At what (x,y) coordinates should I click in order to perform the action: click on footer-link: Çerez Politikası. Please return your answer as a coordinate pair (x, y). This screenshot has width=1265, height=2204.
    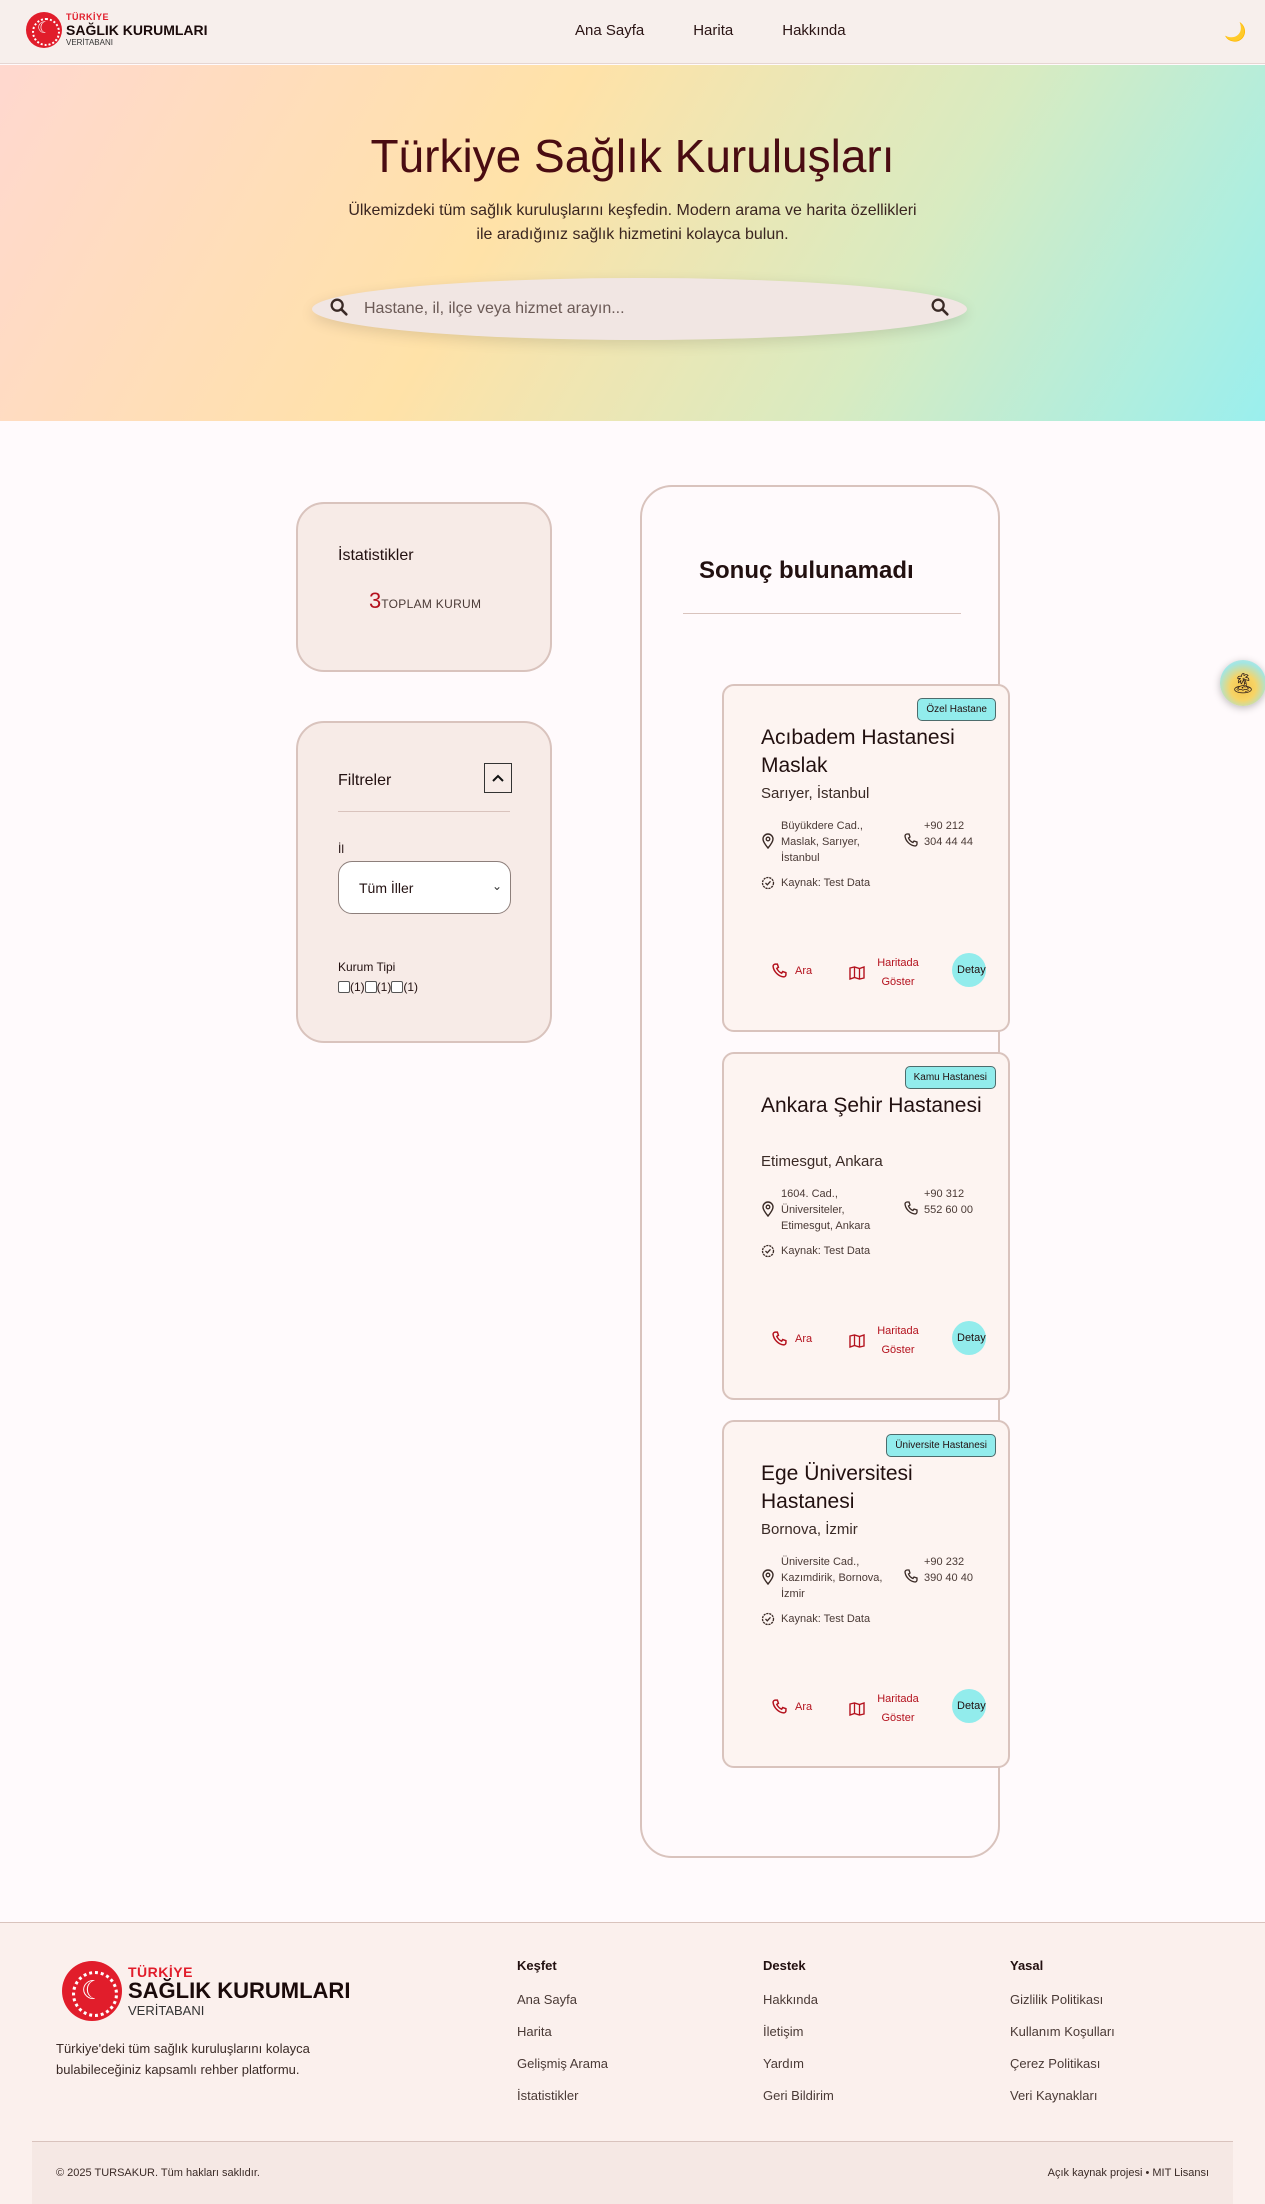
    Looking at the image, I should click on (1062, 2063).